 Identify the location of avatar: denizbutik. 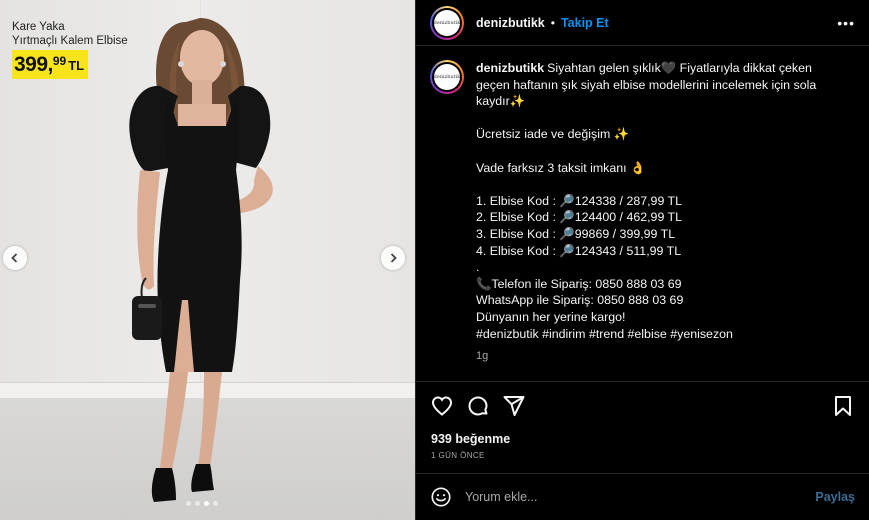
(447, 22).